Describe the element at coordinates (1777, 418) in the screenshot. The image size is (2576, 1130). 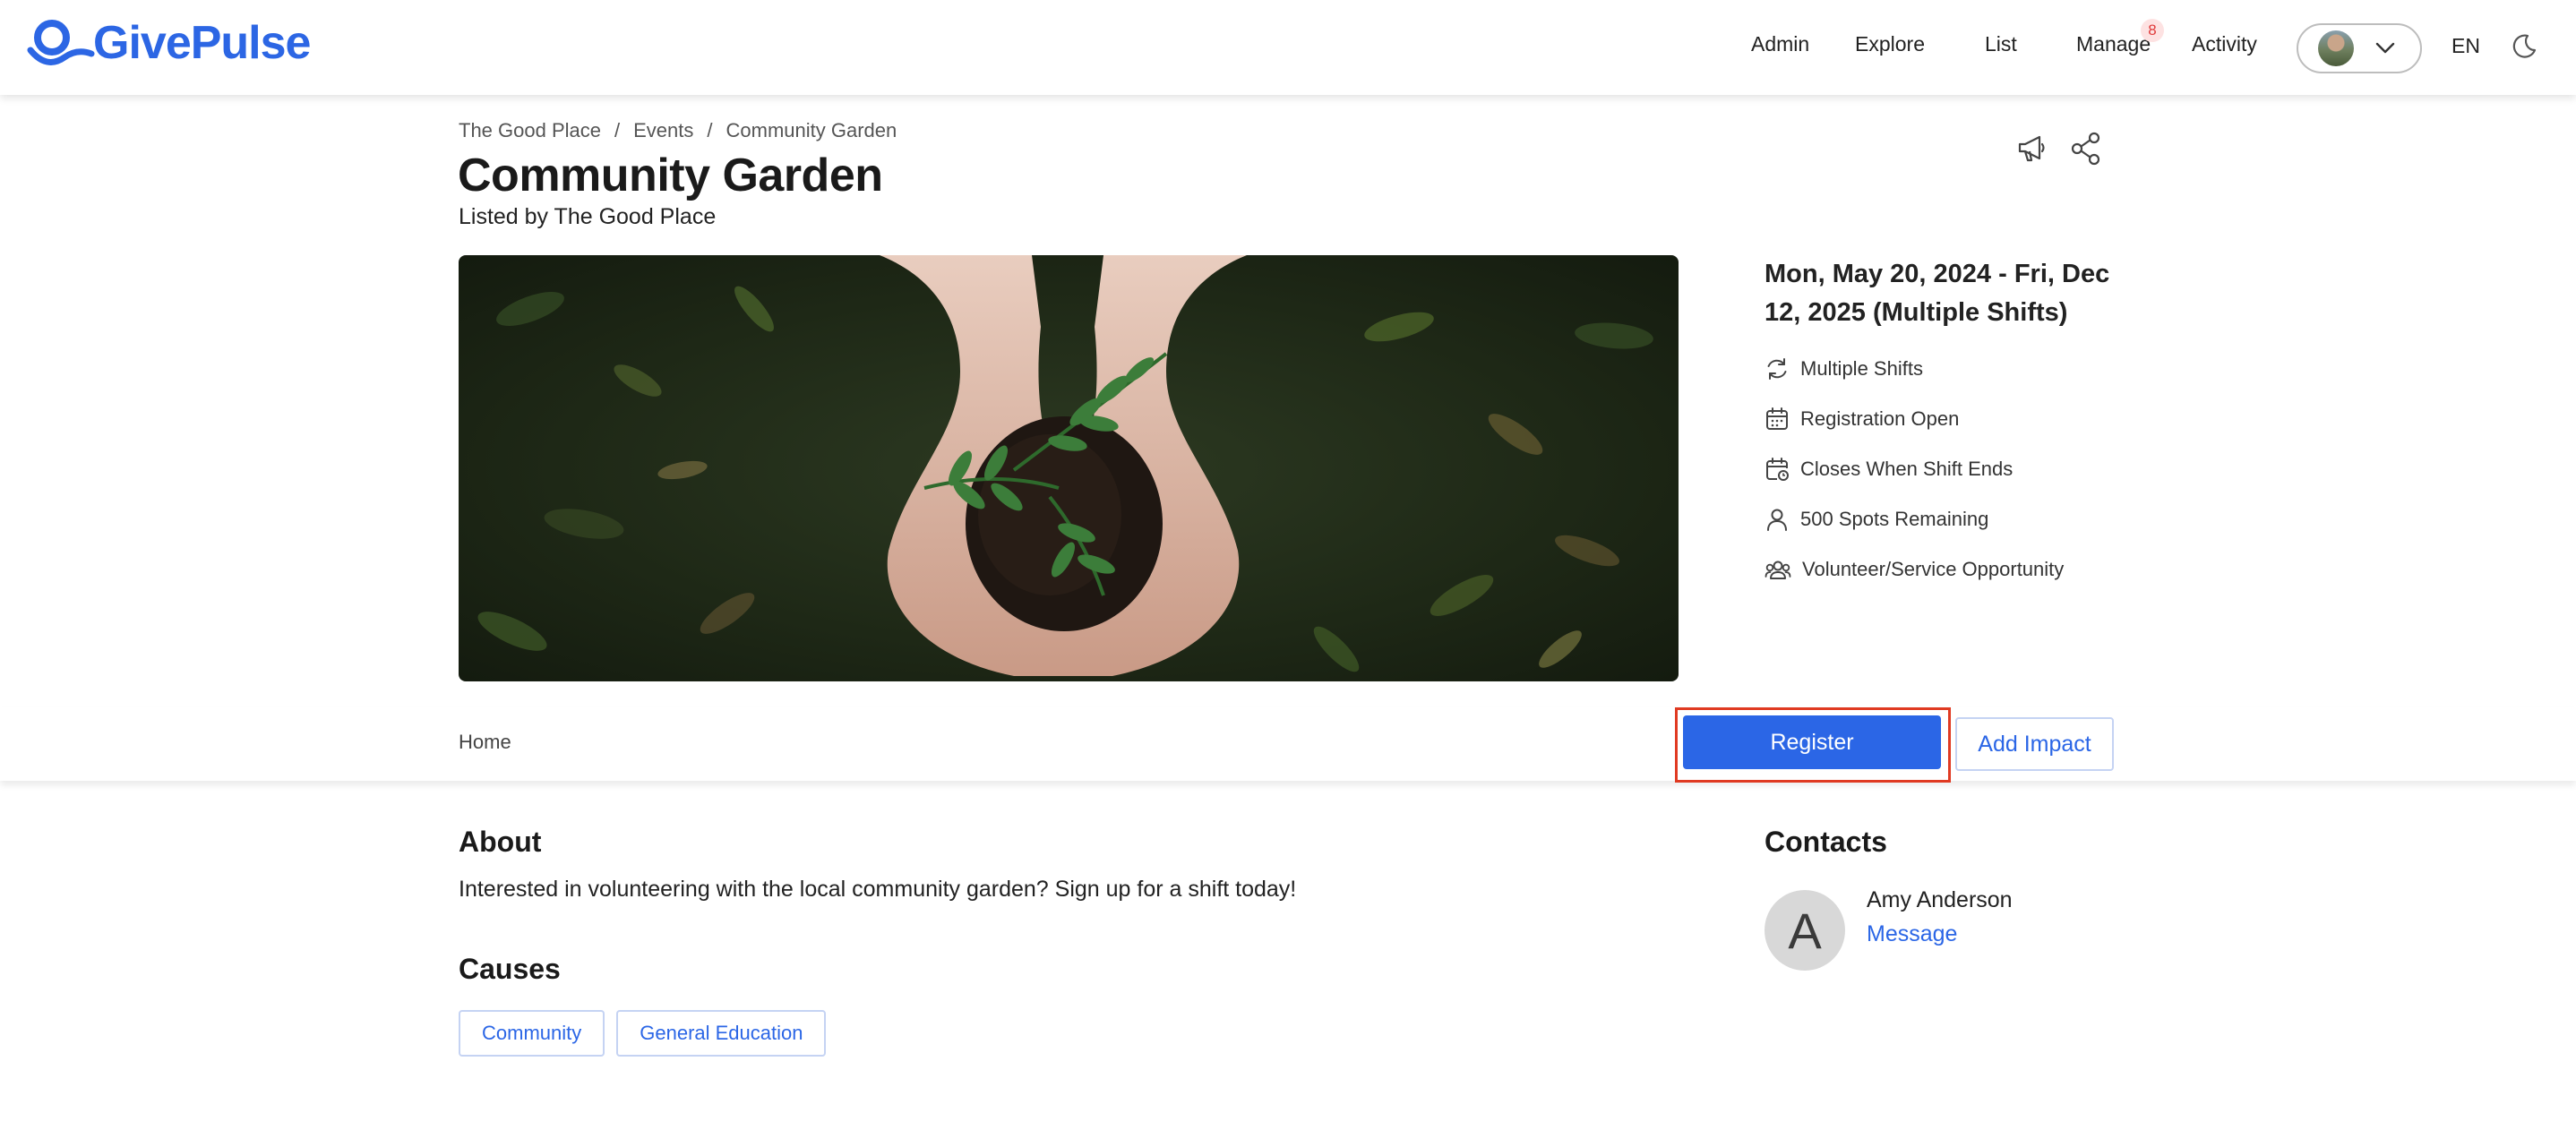
I see `calendar-icon` at that location.